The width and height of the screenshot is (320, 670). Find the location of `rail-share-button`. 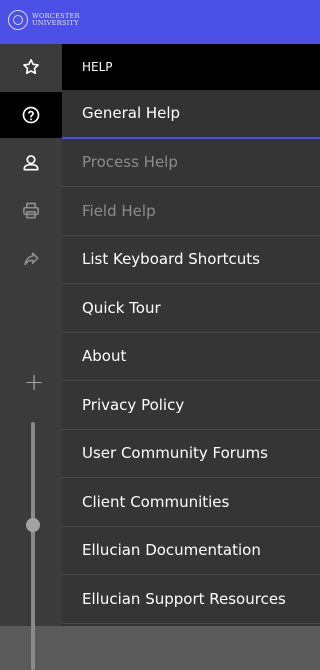

rail-share-button is located at coordinates (31, 259).